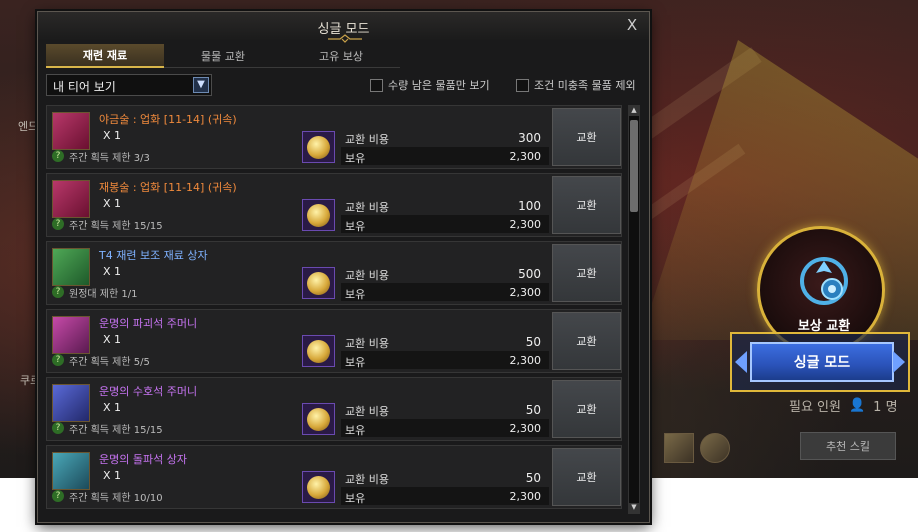  What do you see at coordinates (376, 85) in the screenshot?
I see `remaining-checkbox` at bounding box center [376, 85].